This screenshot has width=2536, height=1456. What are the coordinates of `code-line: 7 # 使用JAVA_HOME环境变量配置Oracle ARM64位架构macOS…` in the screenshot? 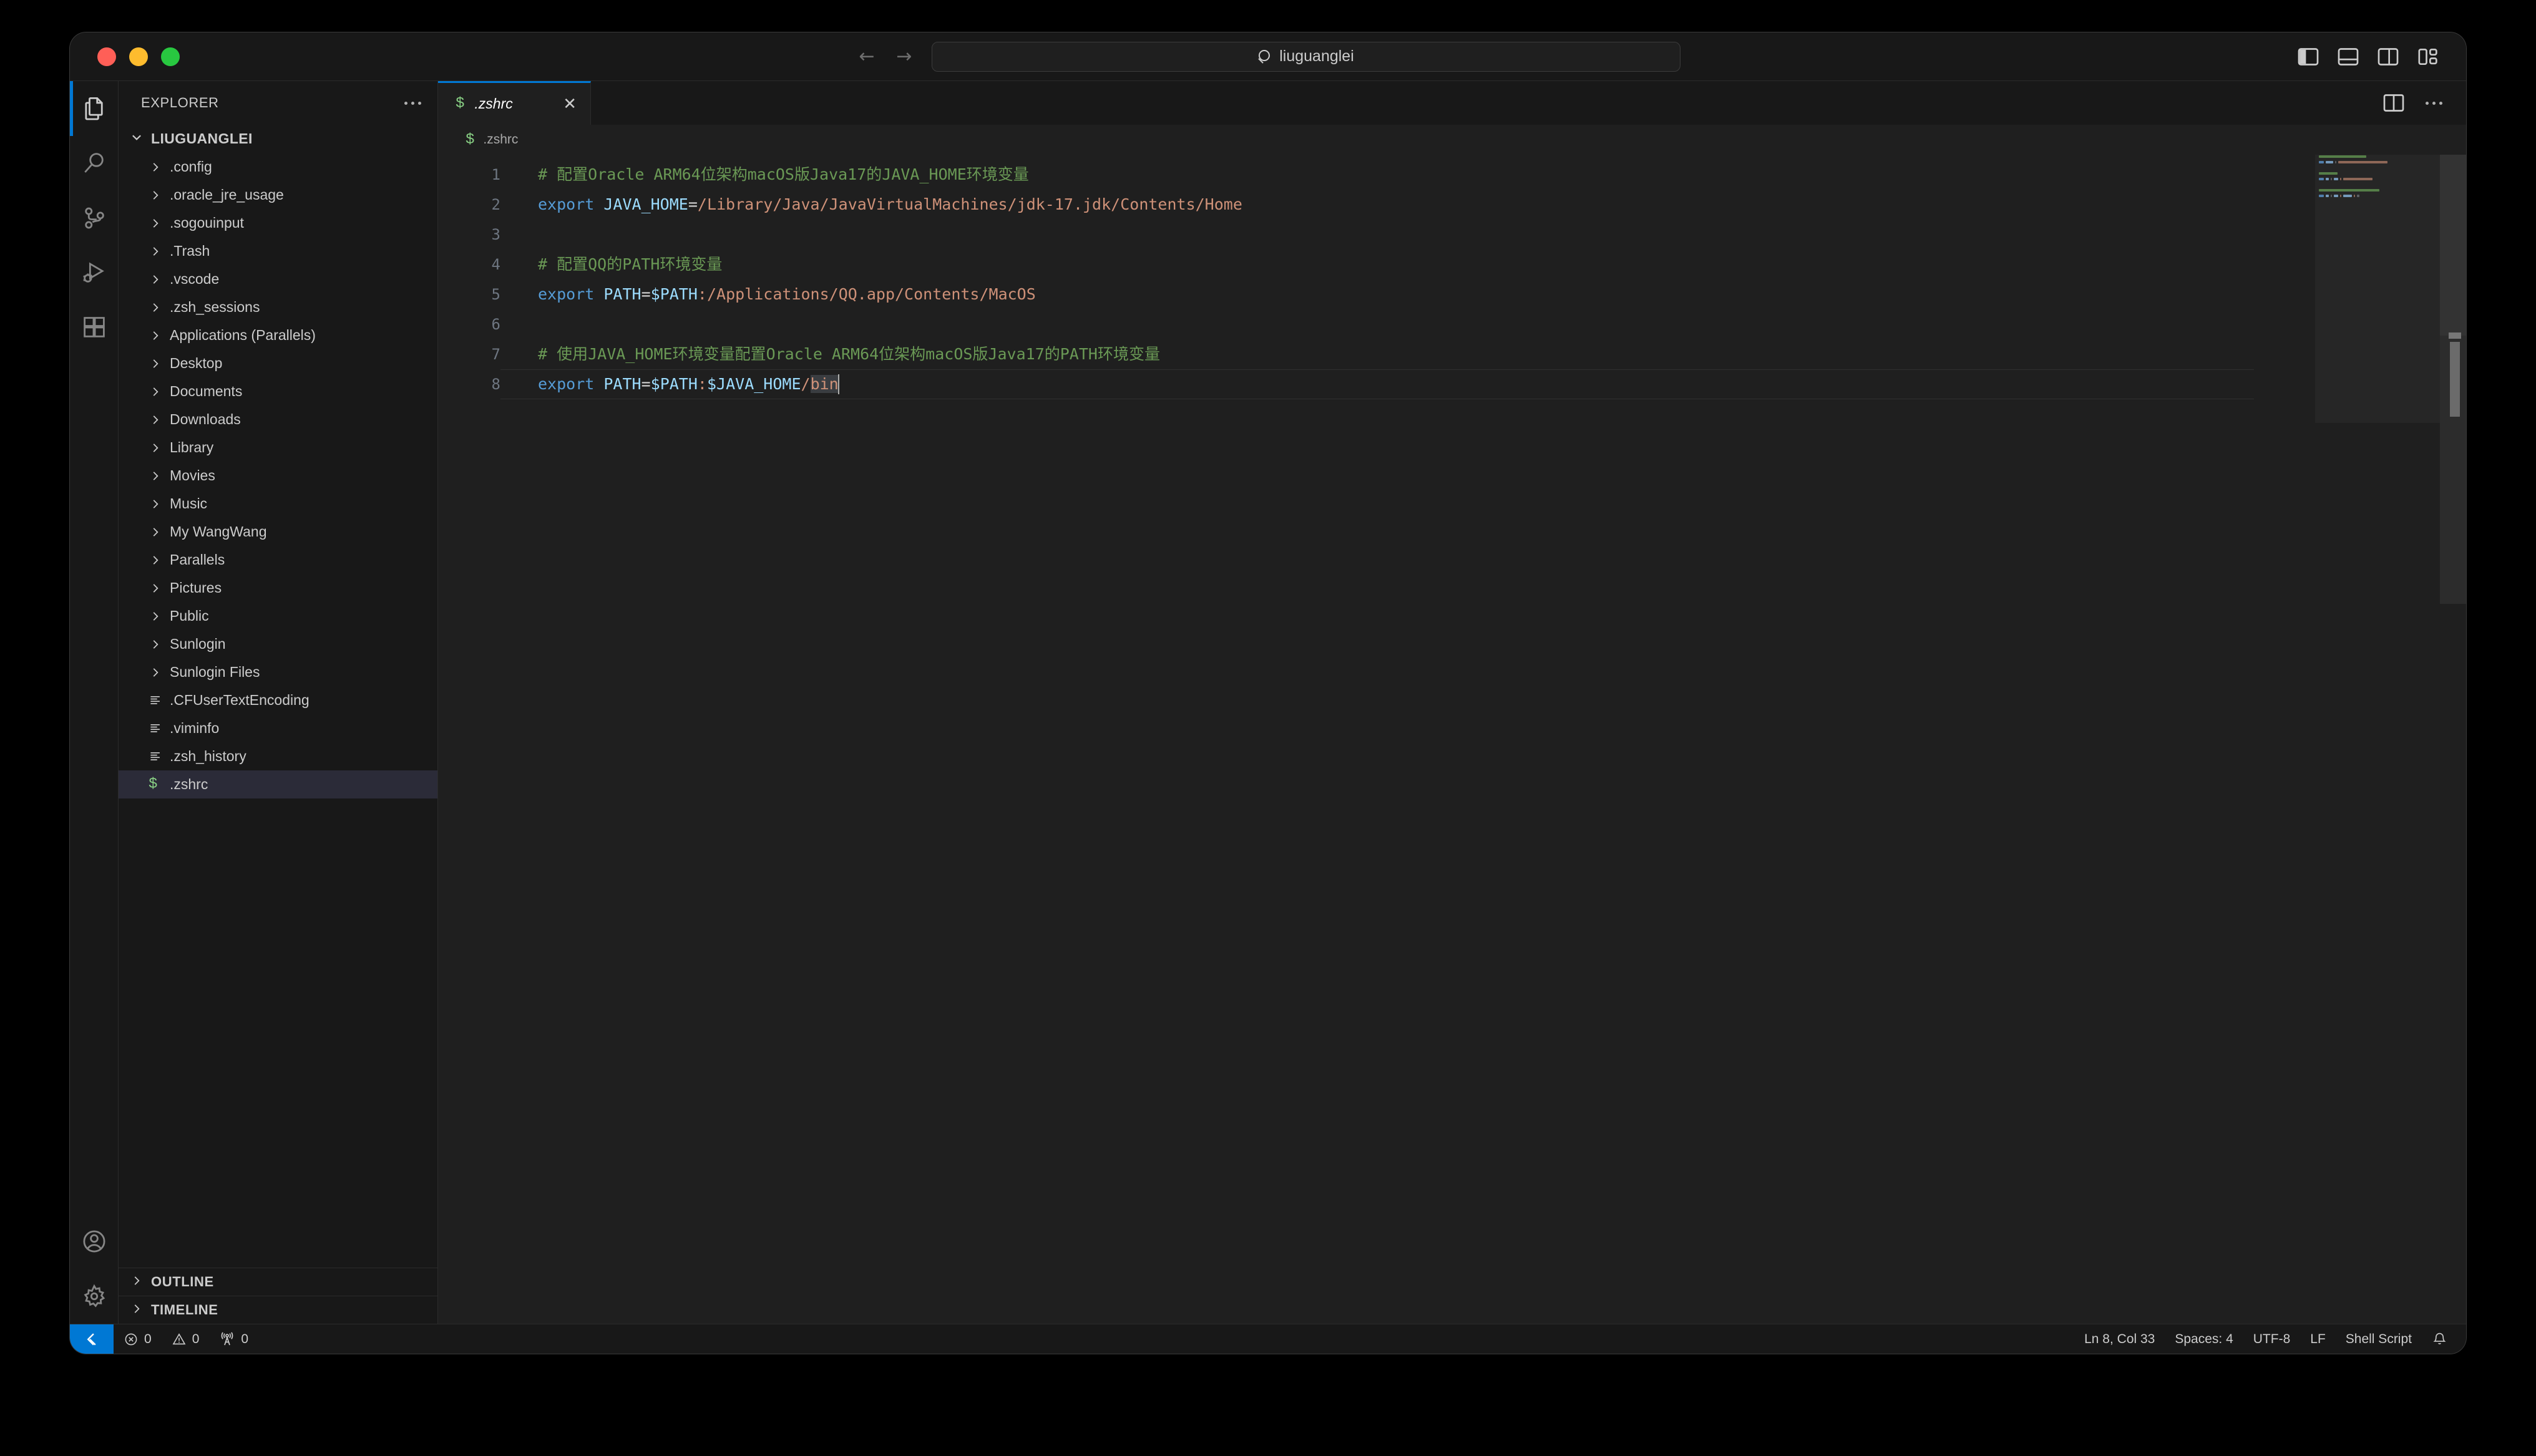 It's located at (1452, 354).